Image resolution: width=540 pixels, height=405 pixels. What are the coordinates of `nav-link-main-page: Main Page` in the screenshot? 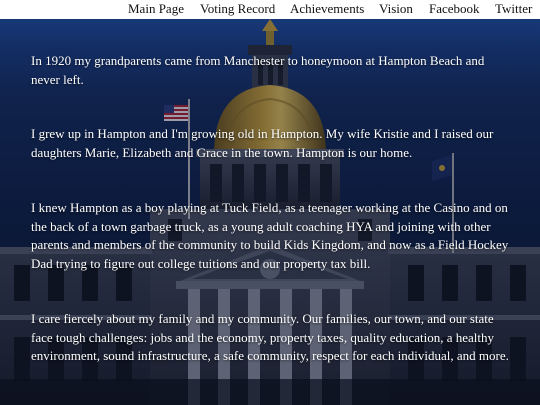 It's located at (156, 9).